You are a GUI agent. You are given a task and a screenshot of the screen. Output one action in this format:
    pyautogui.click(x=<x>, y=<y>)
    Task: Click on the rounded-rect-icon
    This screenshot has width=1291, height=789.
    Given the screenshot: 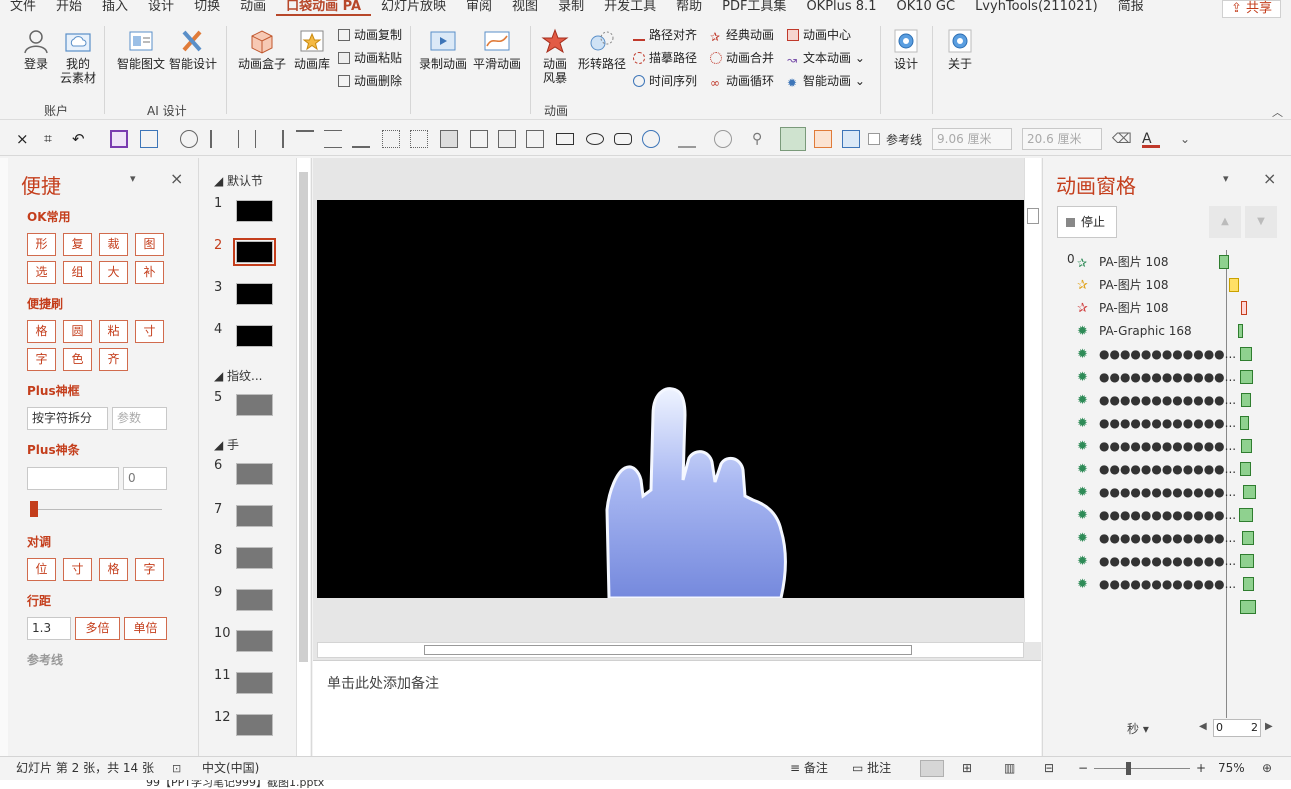 What is the action you would take?
    pyautogui.click(x=623, y=139)
    